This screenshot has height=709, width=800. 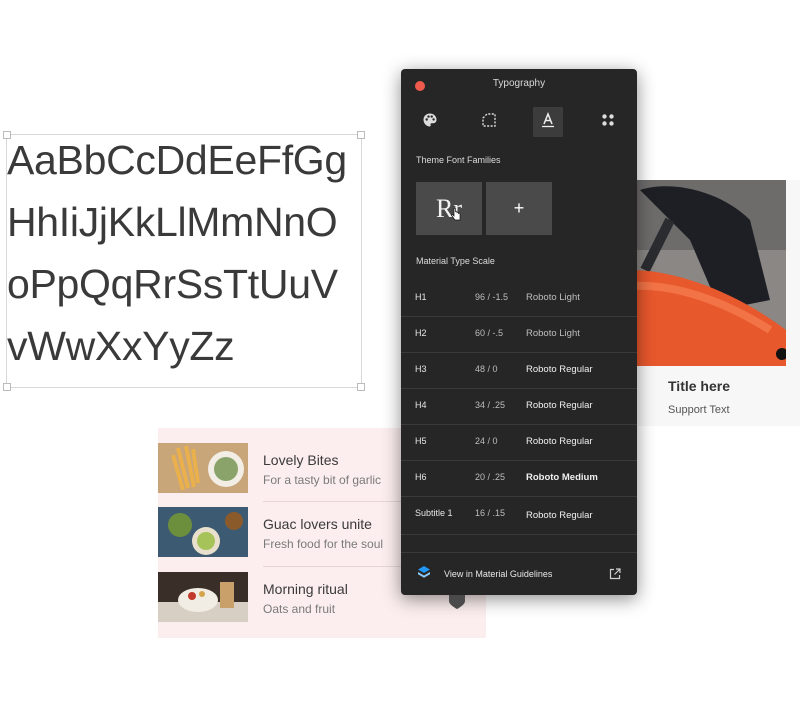 I want to click on components-icon, so click(x=608, y=122).